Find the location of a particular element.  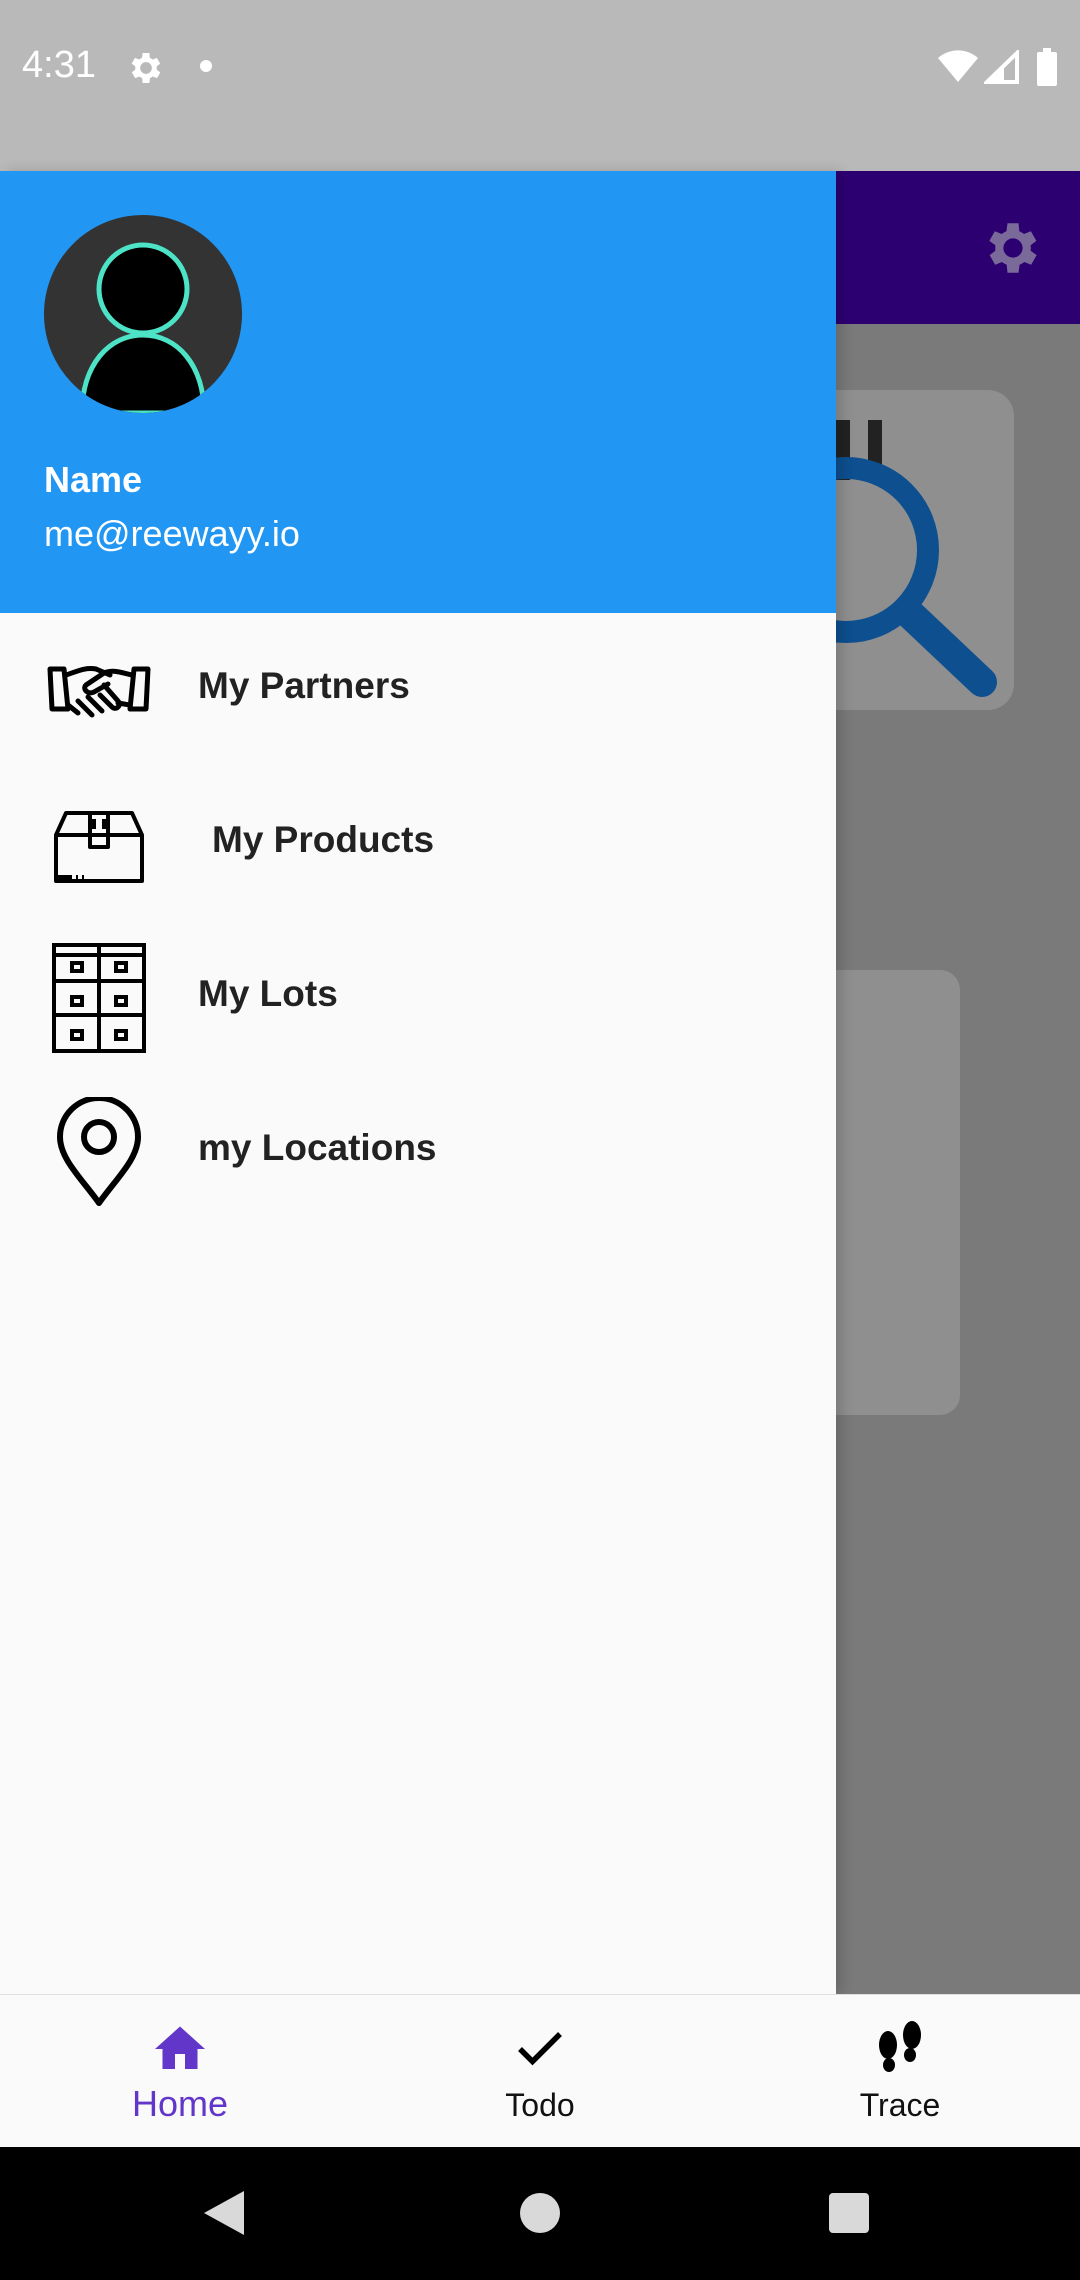

bottom-navigation: Home Todo Trace is located at coordinates (540, 2071).